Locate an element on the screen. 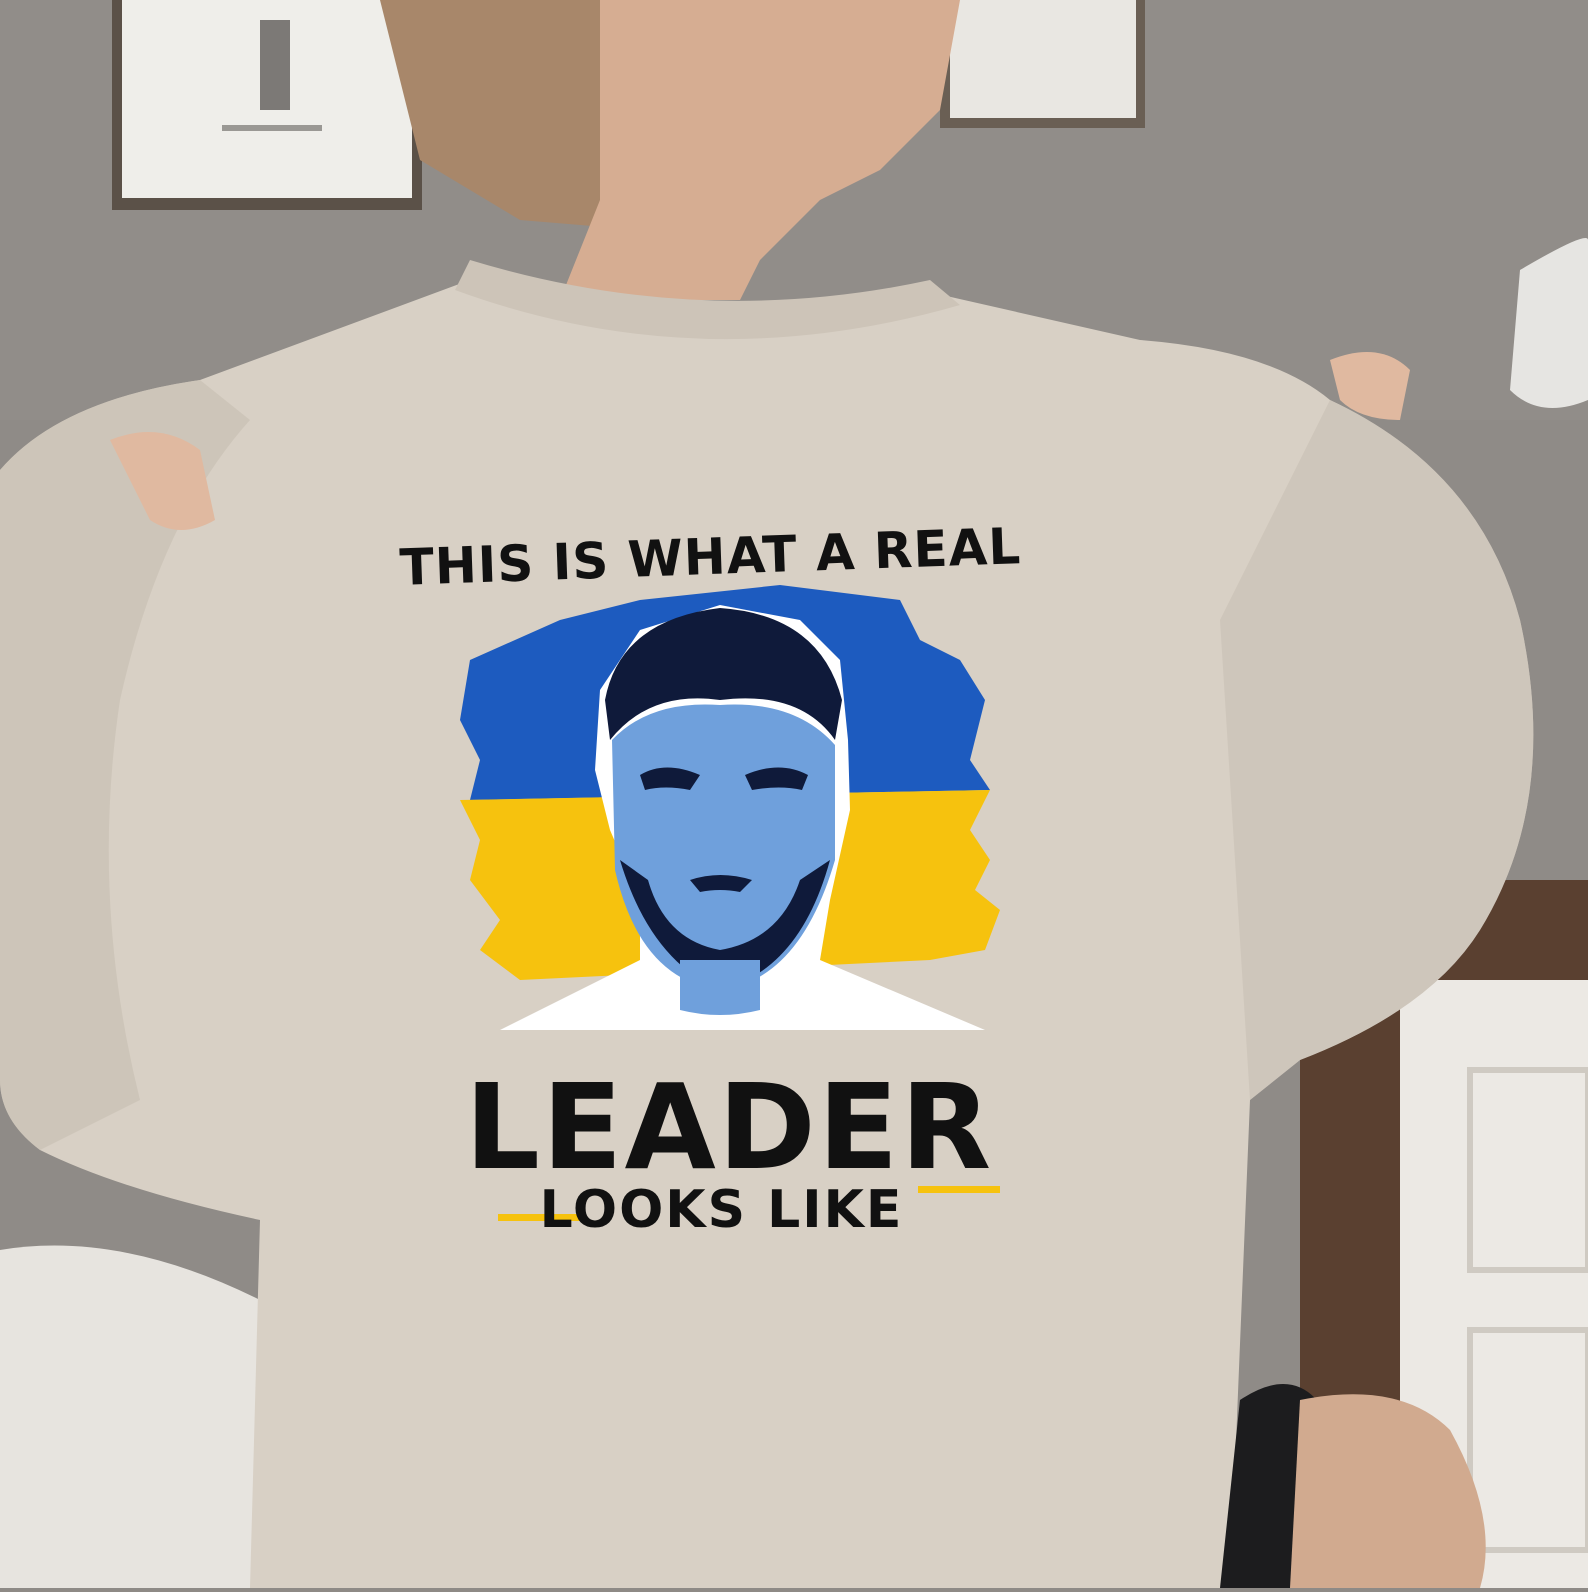  bed-sheet is located at coordinates (130, 1416).